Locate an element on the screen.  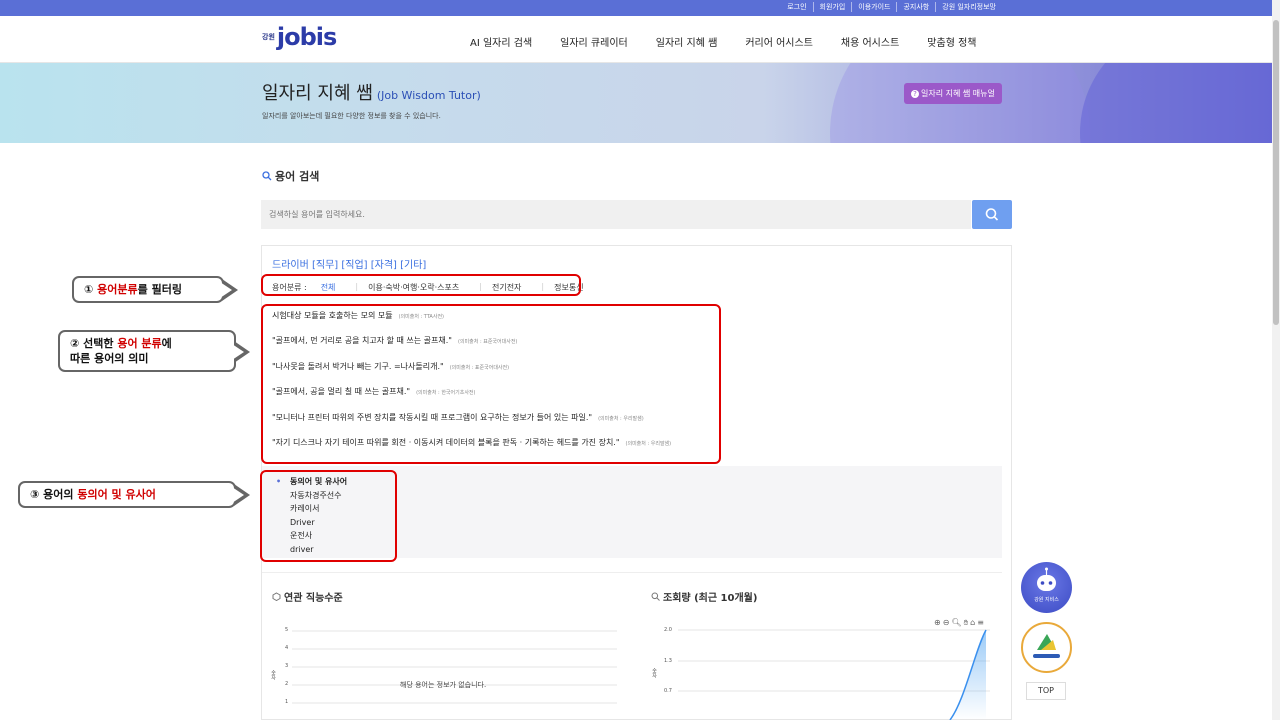
manual-button-label: 일자리 지혜 쌤 매뉴얼 is located at coordinates (958, 93).